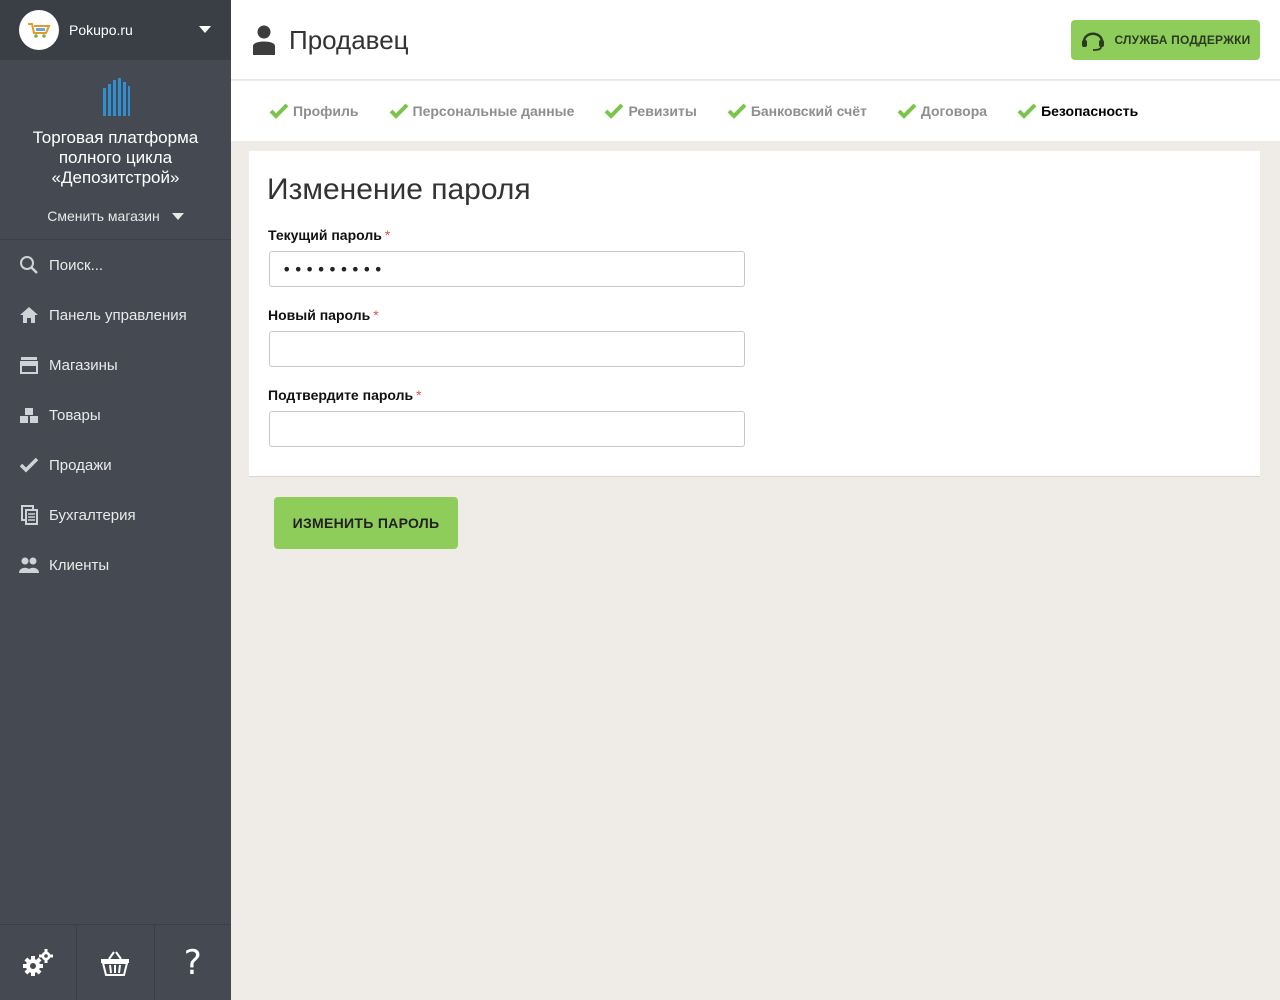  What do you see at coordinates (29, 265) in the screenshot?
I see `search-icon` at bounding box center [29, 265].